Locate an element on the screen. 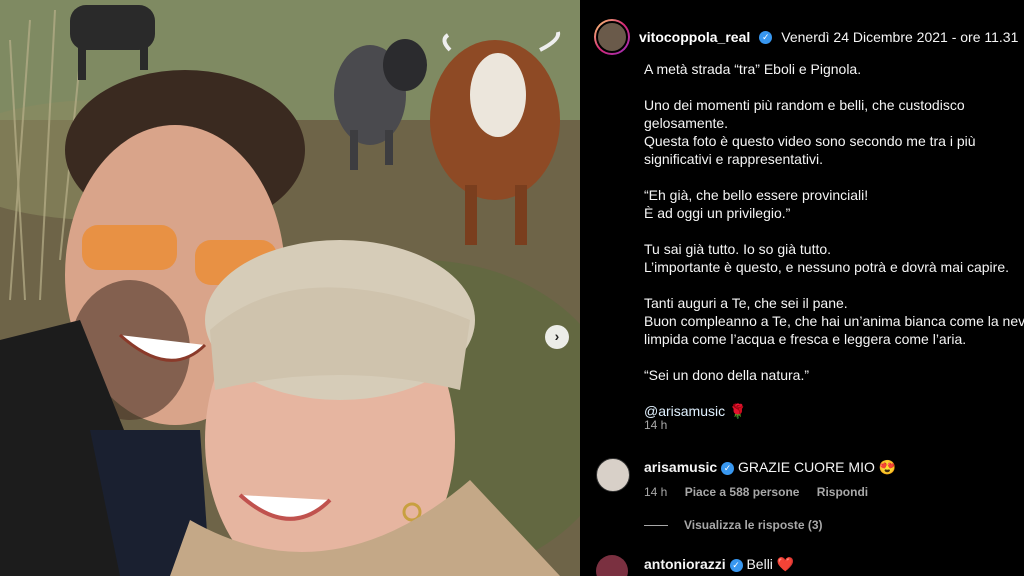 Image resolution: width=1024 pixels, height=576 pixels. caption-mention-line: @arisamusic 🌹 is located at coordinates (834, 411).